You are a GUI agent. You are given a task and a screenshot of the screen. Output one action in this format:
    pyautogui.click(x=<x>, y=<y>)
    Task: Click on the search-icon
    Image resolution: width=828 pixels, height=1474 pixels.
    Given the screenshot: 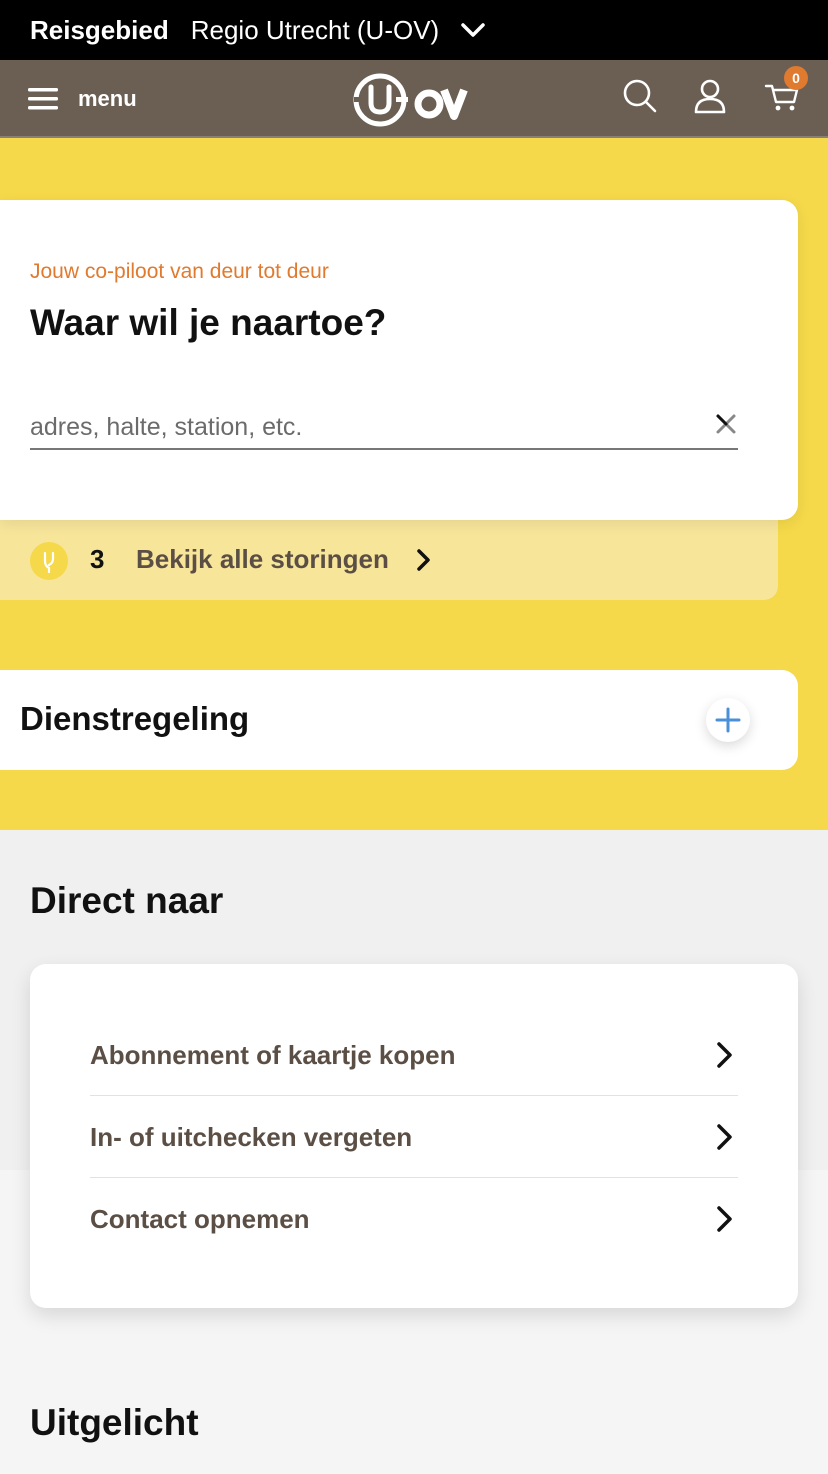 What is the action you would take?
    pyautogui.click(x=640, y=96)
    